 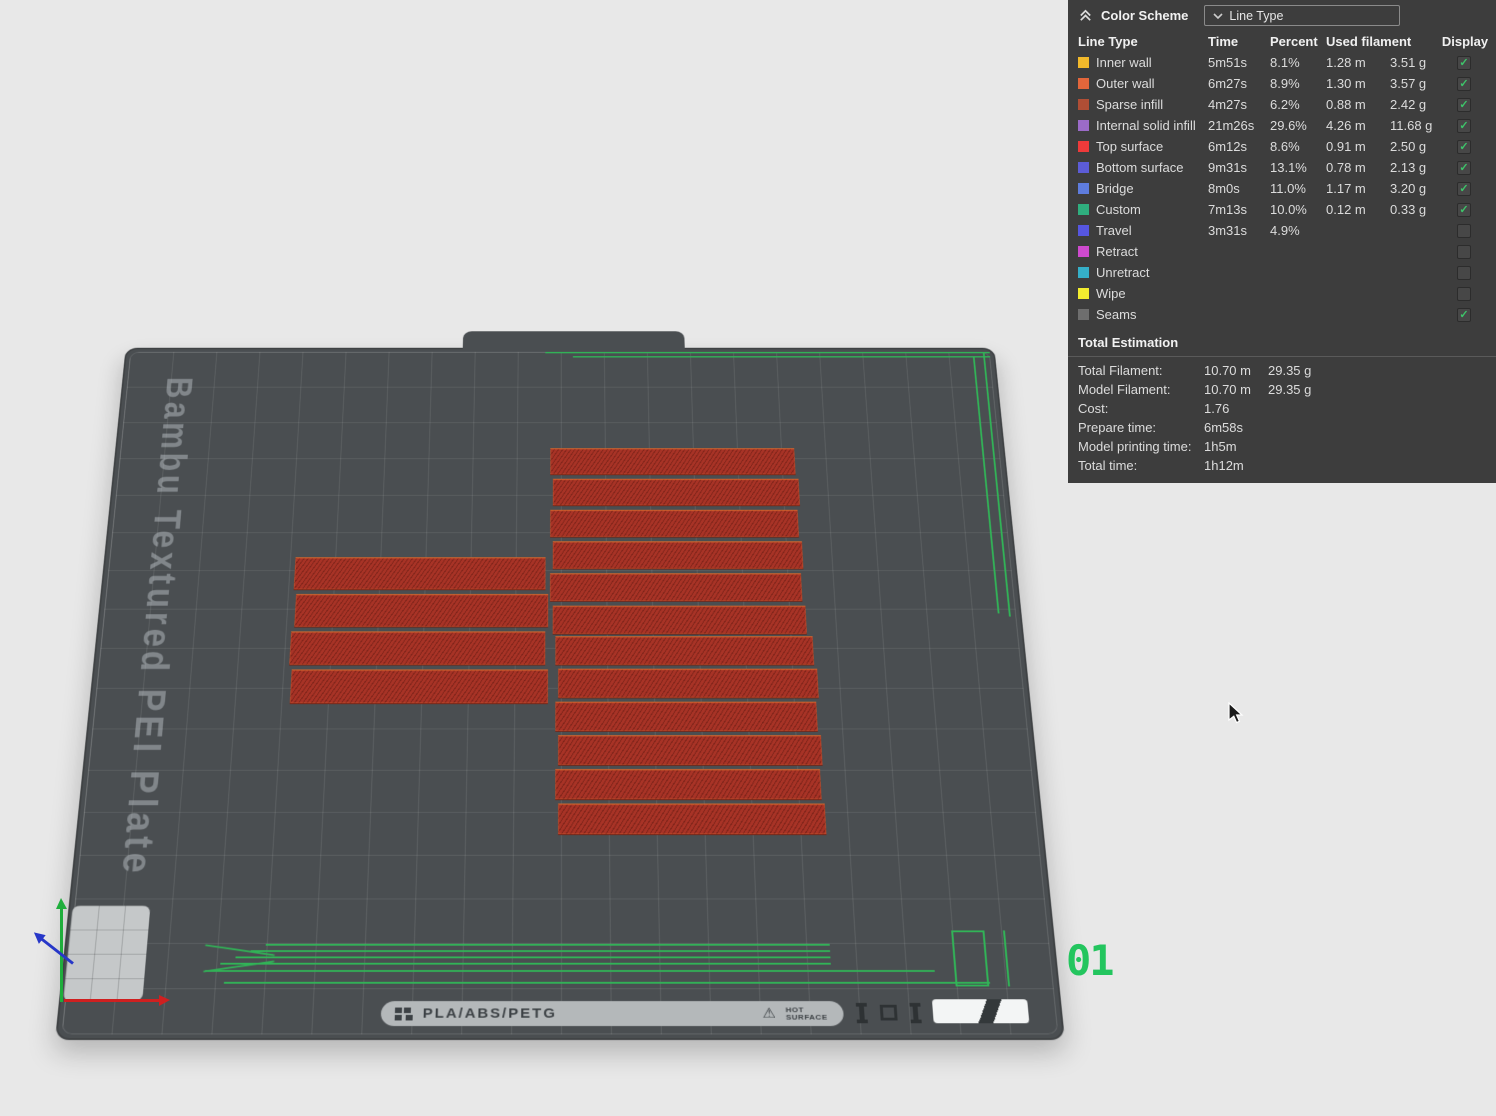 What do you see at coordinates (1282, 293) in the screenshot?
I see `line-type-row: Wipe` at bounding box center [1282, 293].